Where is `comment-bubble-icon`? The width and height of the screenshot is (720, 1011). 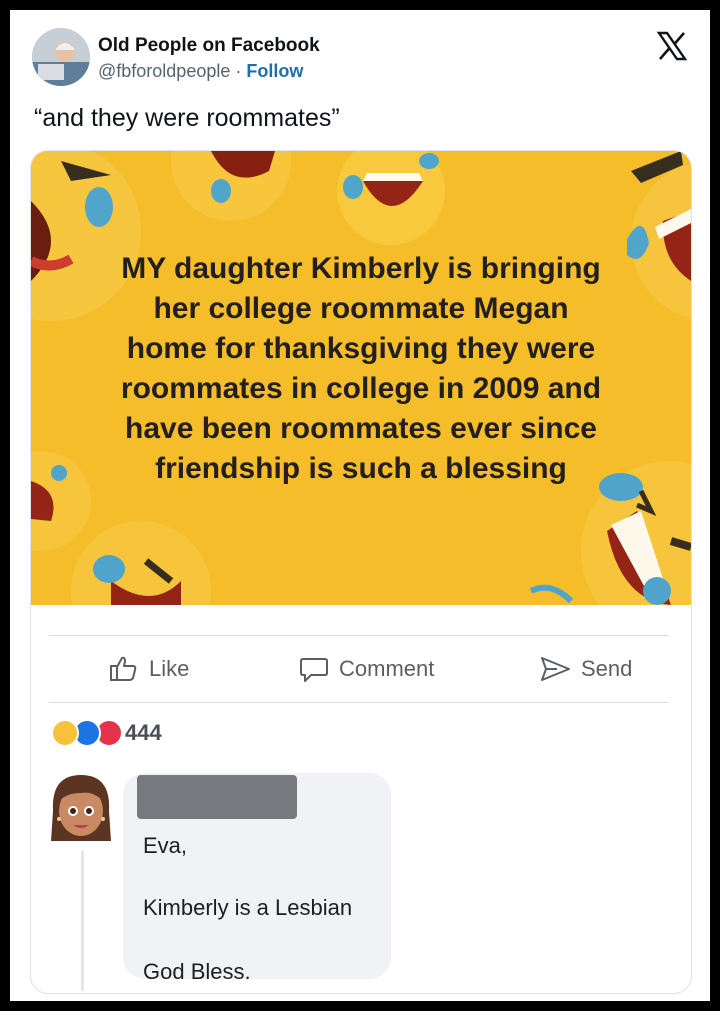
comment-bubble-icon is located at coordinates (314, 670).